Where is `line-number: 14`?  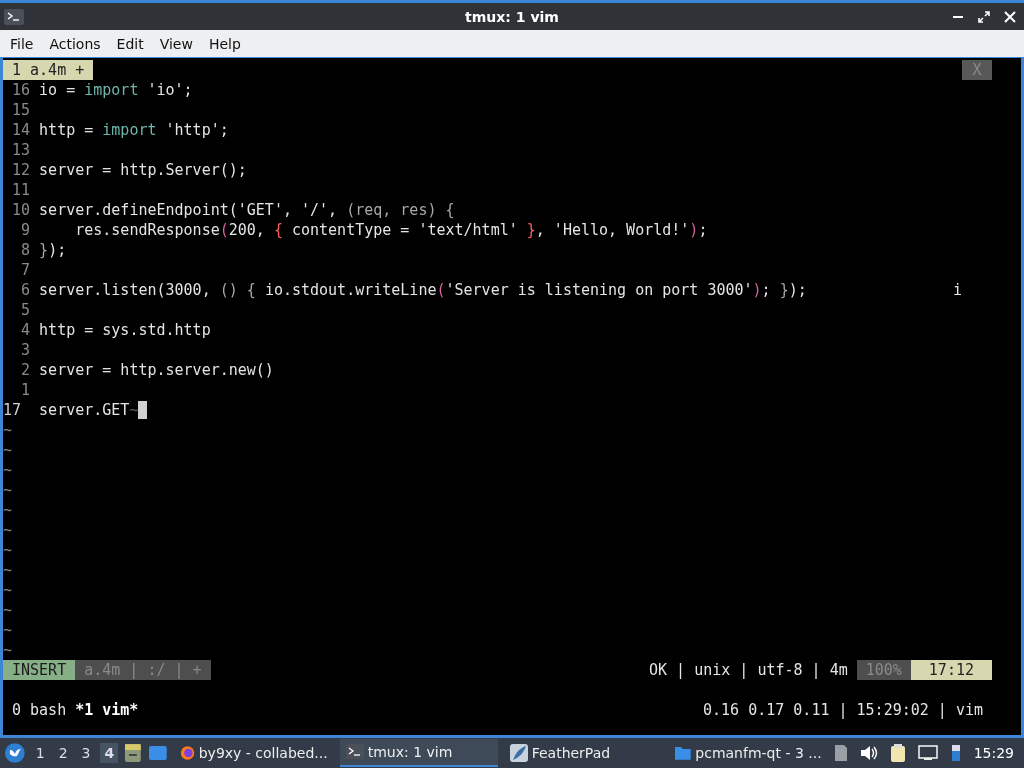 line-number: 14 is located at coordinates (21, 130).